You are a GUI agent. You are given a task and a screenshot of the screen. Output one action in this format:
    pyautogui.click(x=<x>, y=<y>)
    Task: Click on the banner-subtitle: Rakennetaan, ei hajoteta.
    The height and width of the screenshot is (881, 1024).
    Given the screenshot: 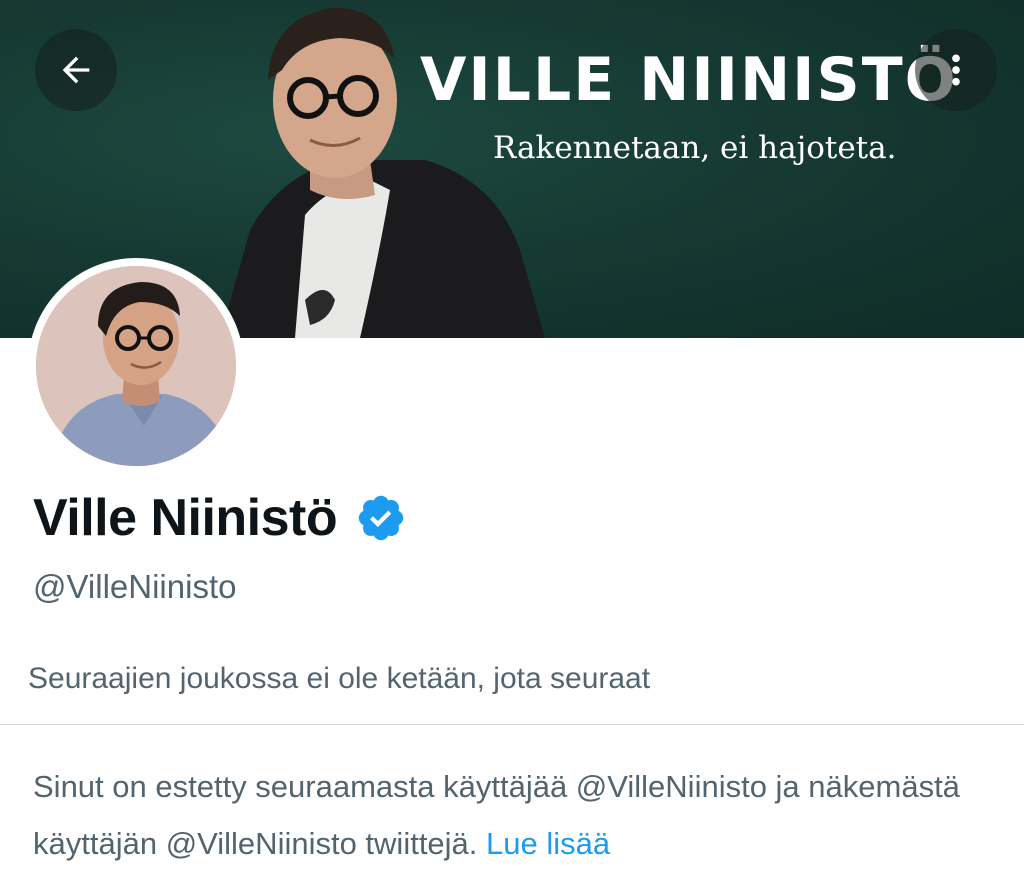 What is the action you would take?
    pyautogui.click(x=695, y=148)
    